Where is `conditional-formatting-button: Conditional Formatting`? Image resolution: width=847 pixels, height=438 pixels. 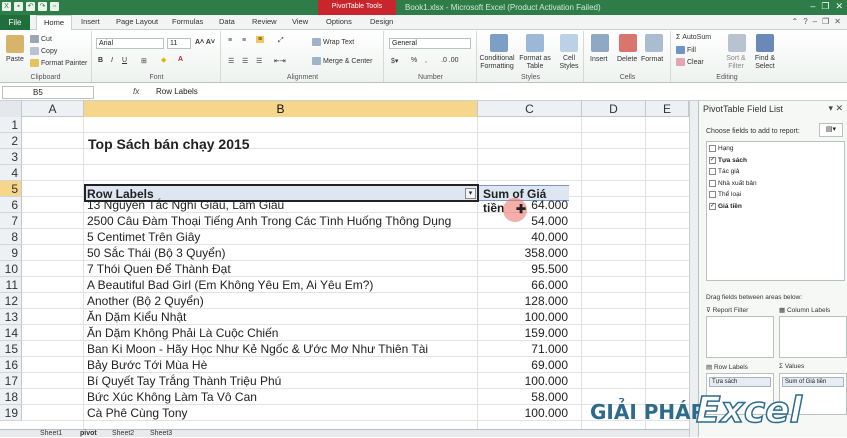
conditional-formatting-button: Conditional Formatting is located at coordinates (497, 63).